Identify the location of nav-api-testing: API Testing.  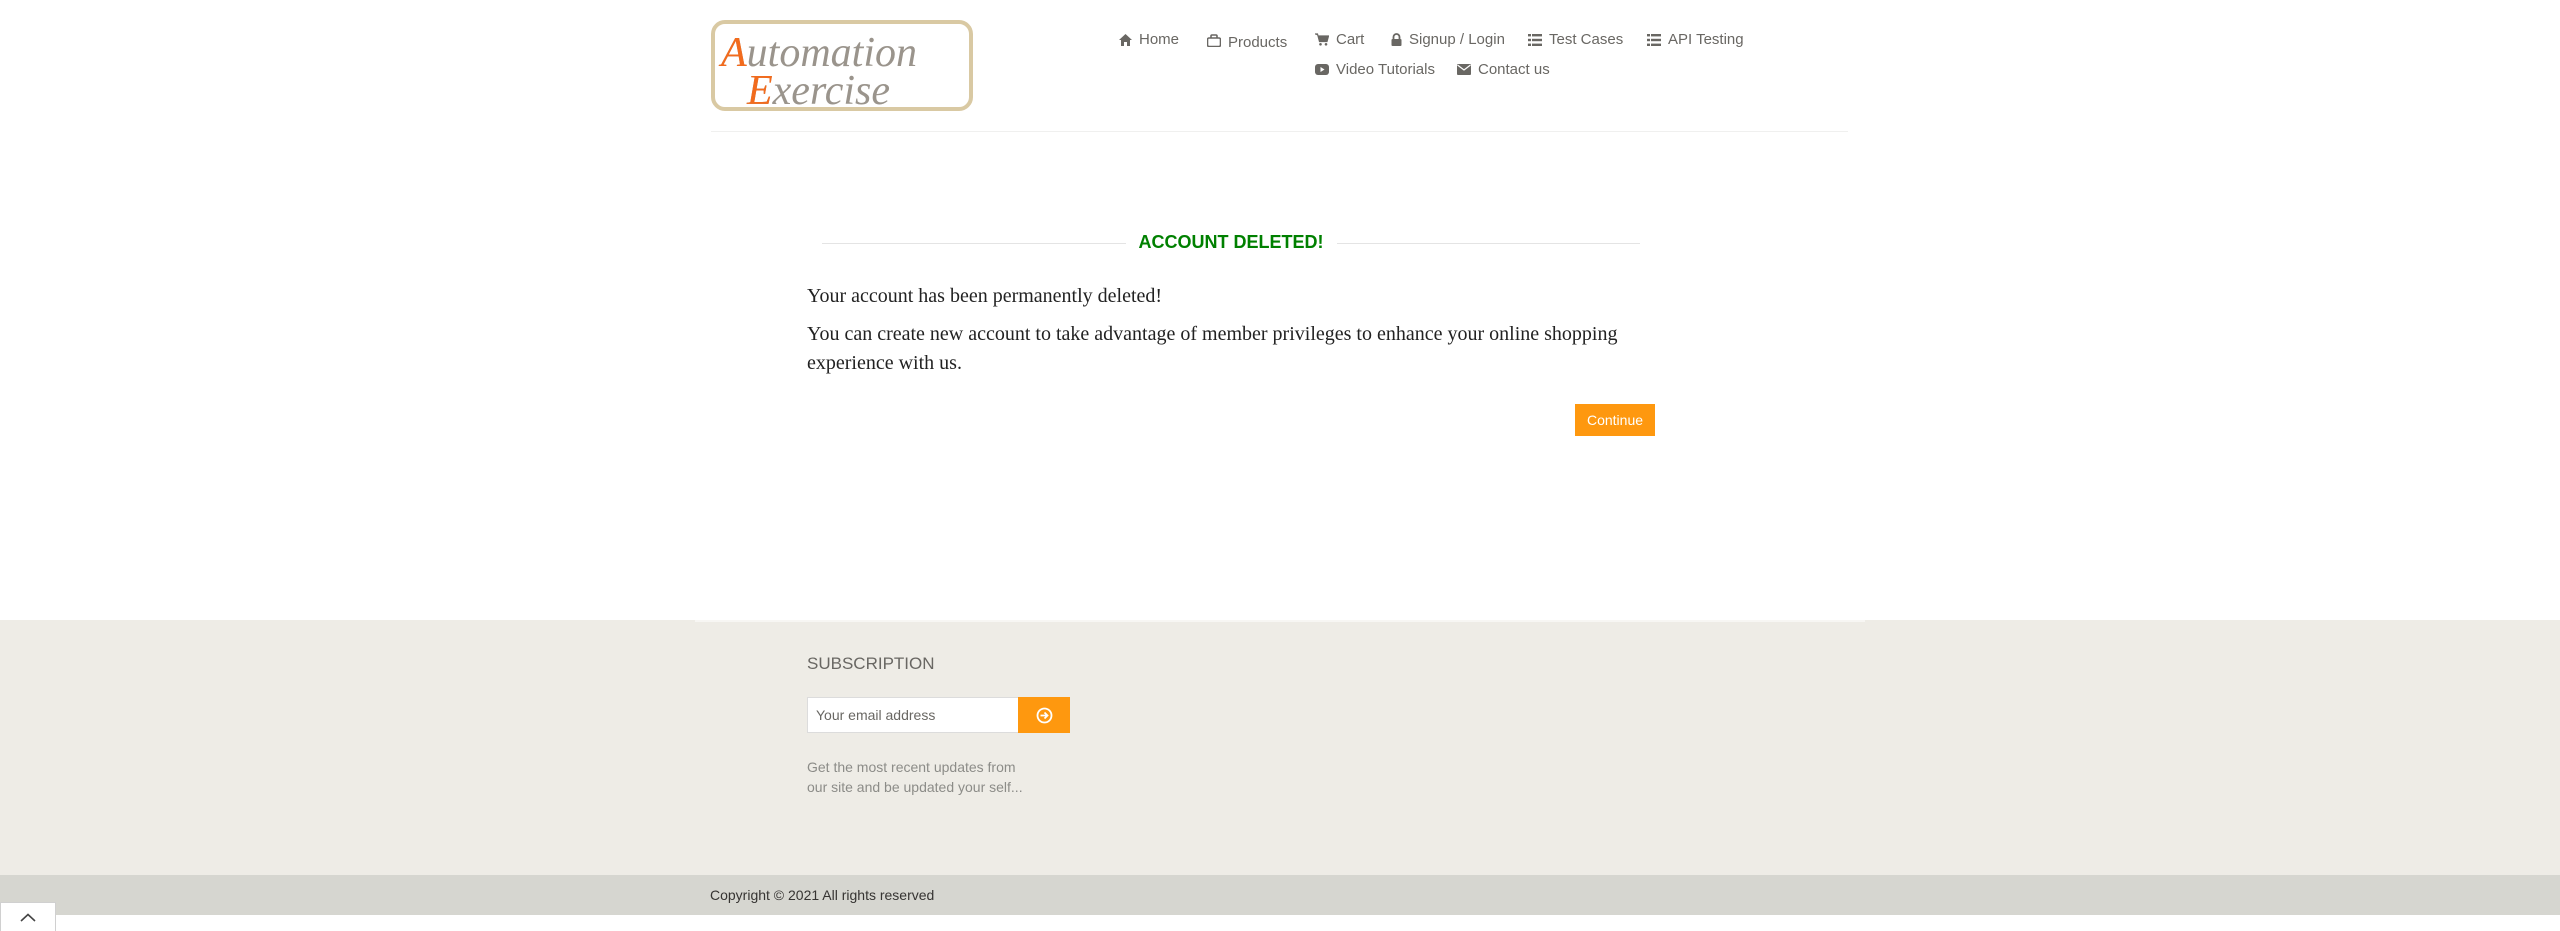
(1695, 39).